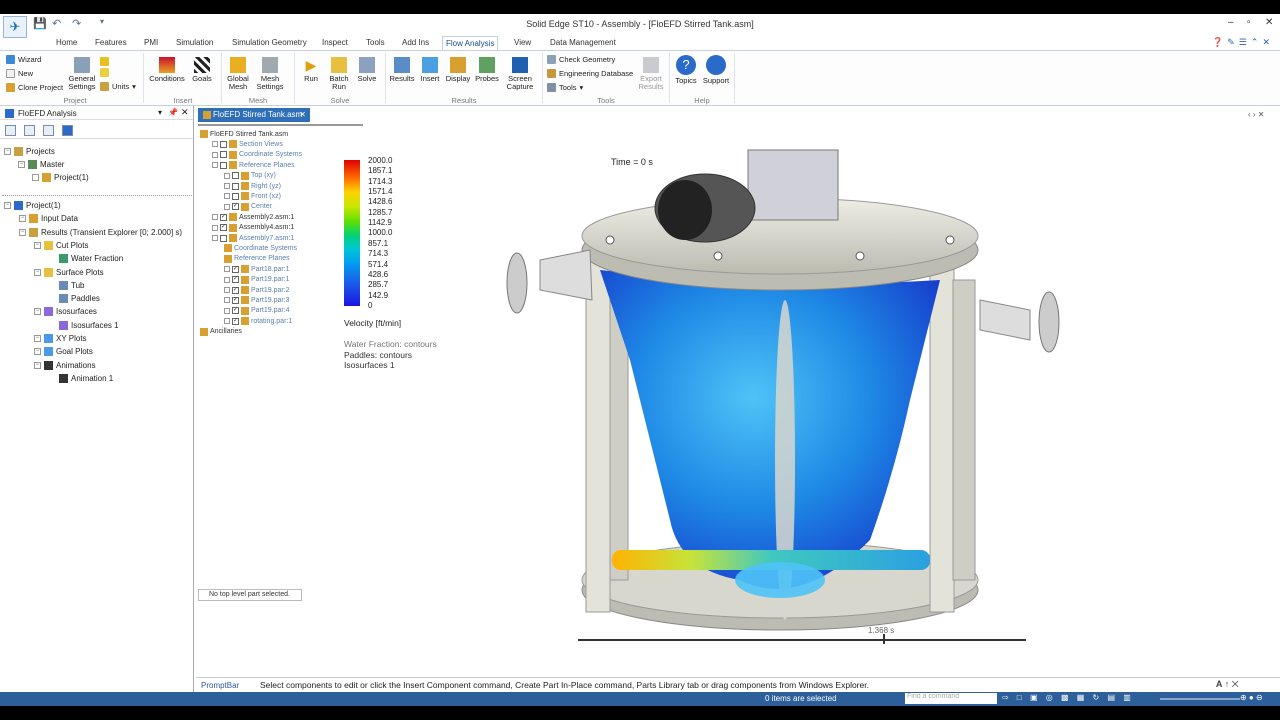  What do you see at coordinates (257, 290) in the screenshot?
I see `pathfinder-item: ✓ Part19.par:2` at bounding box center [257, 290].